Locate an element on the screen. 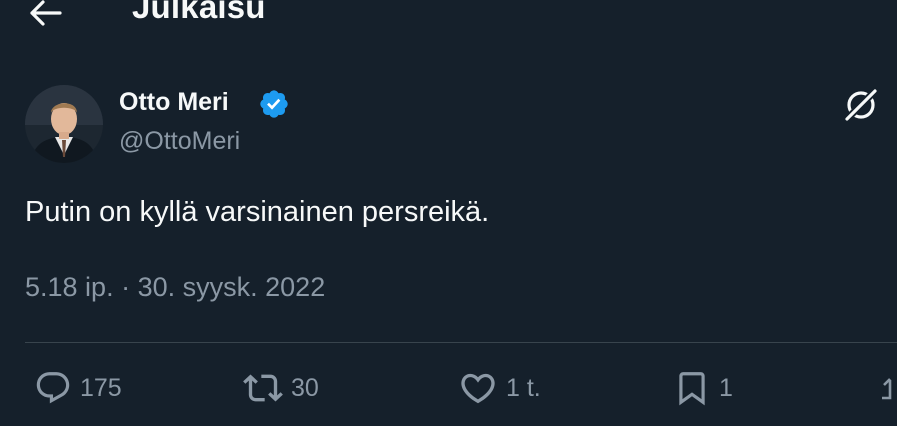  arrow-left-icon is located at coordinates (46, 13).